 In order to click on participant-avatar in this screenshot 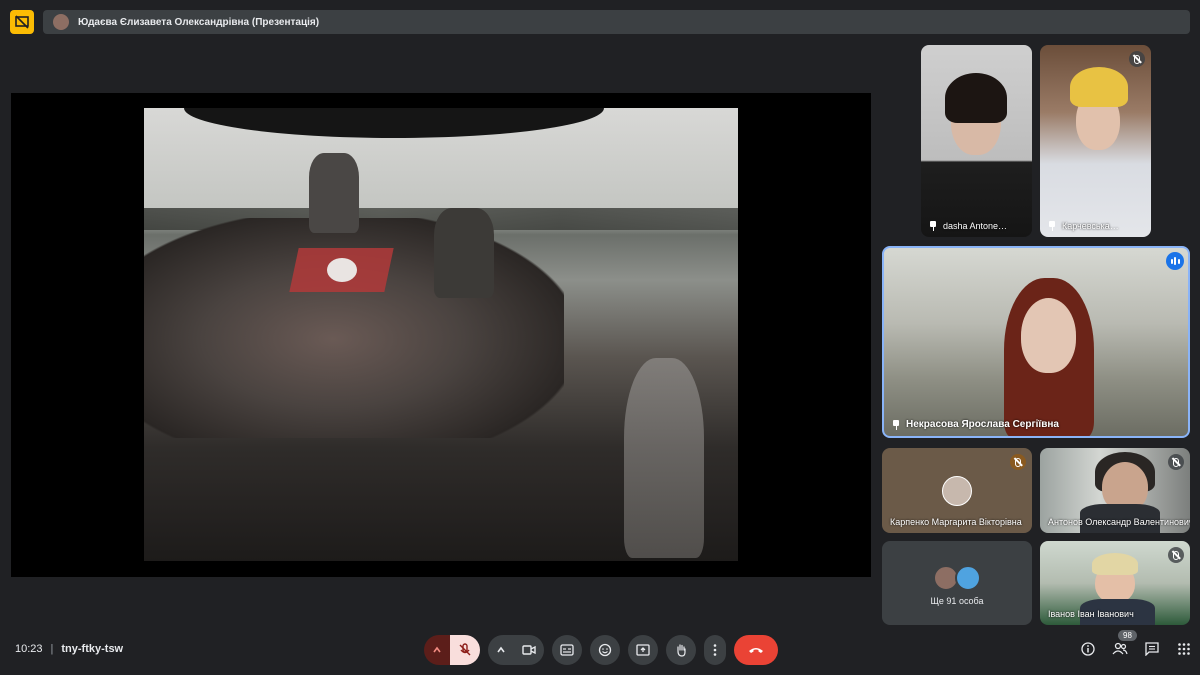, I will do `click(957, 491)`.